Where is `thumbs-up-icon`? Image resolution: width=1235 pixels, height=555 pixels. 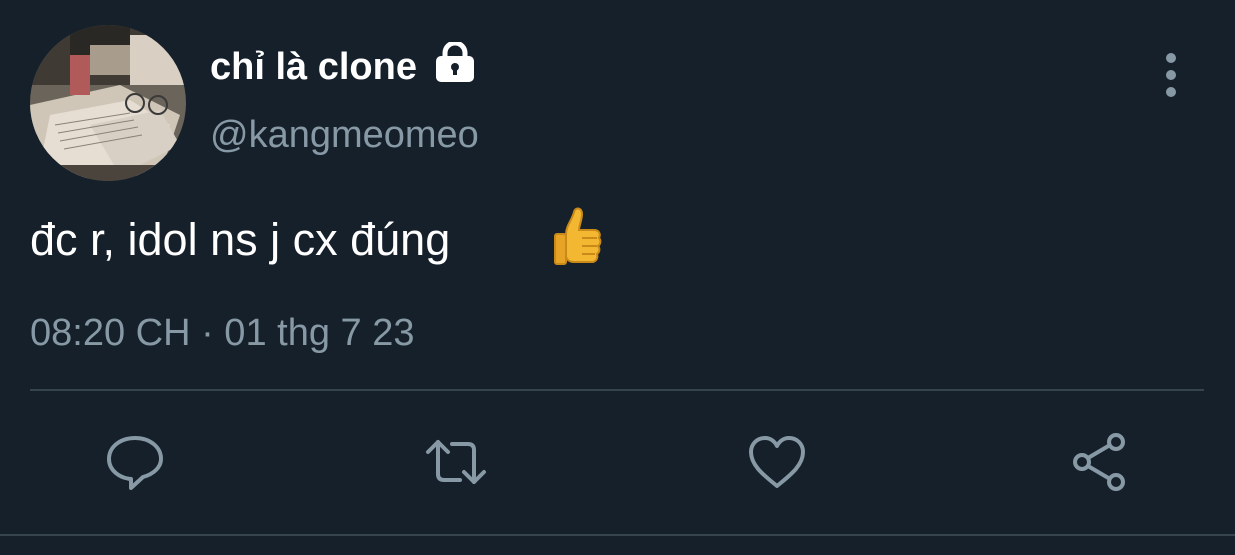
thumbs-up-icon is located at coordinates (578, 236).